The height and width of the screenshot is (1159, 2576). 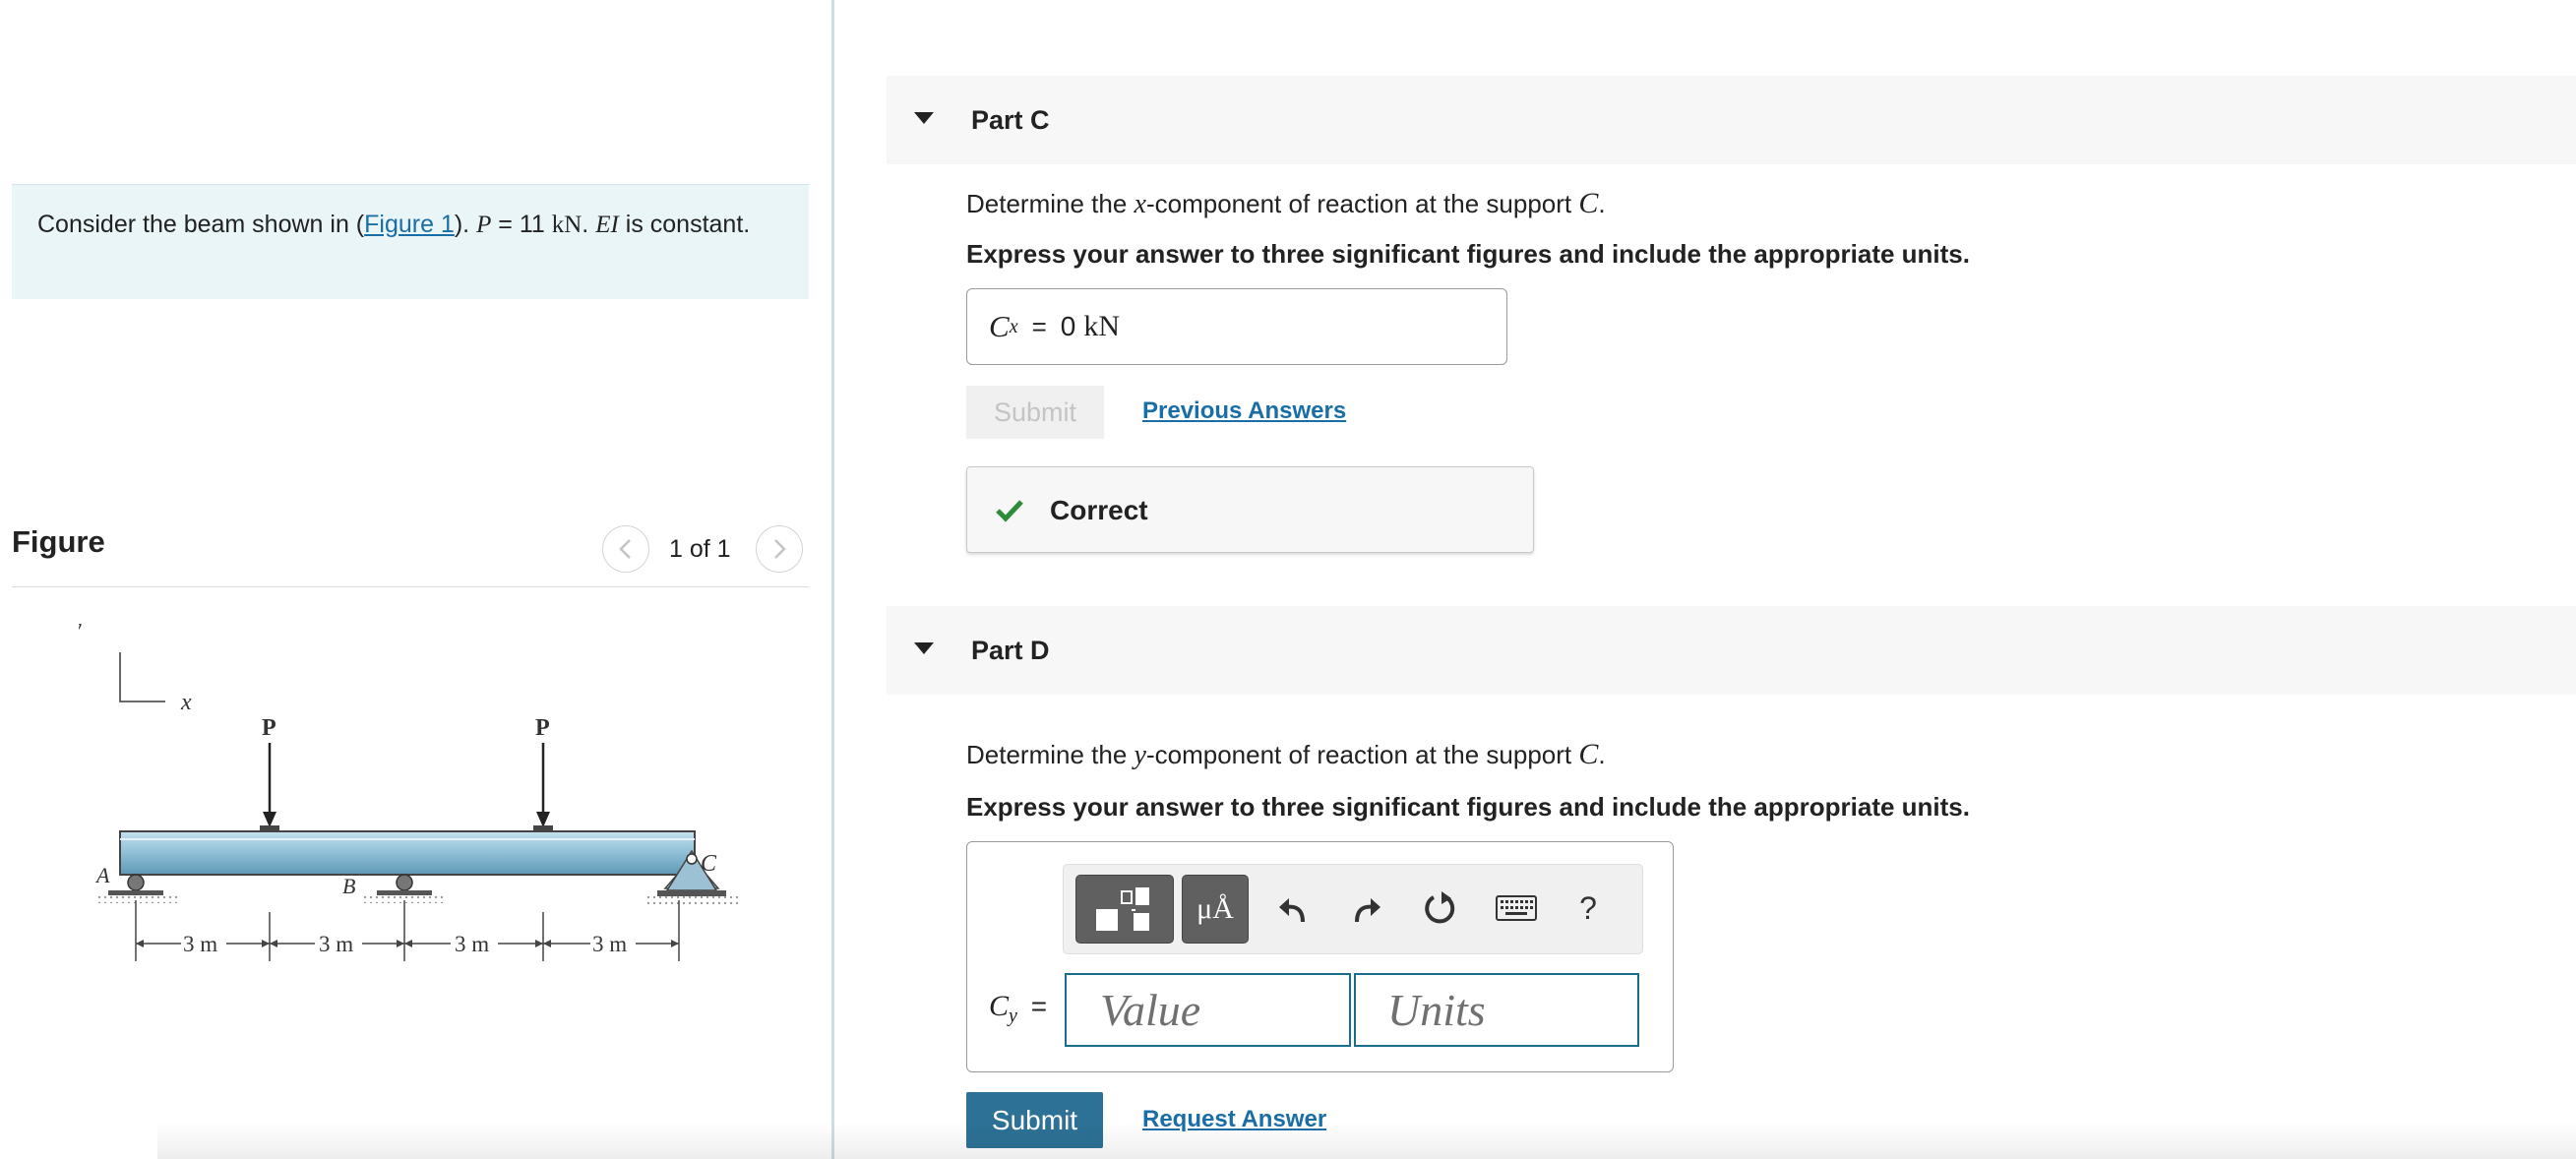 What do you see at coordinates (1099, 510) in the screenshot?
I see `correct-label: Correct` at bounding box center [1099, 510].